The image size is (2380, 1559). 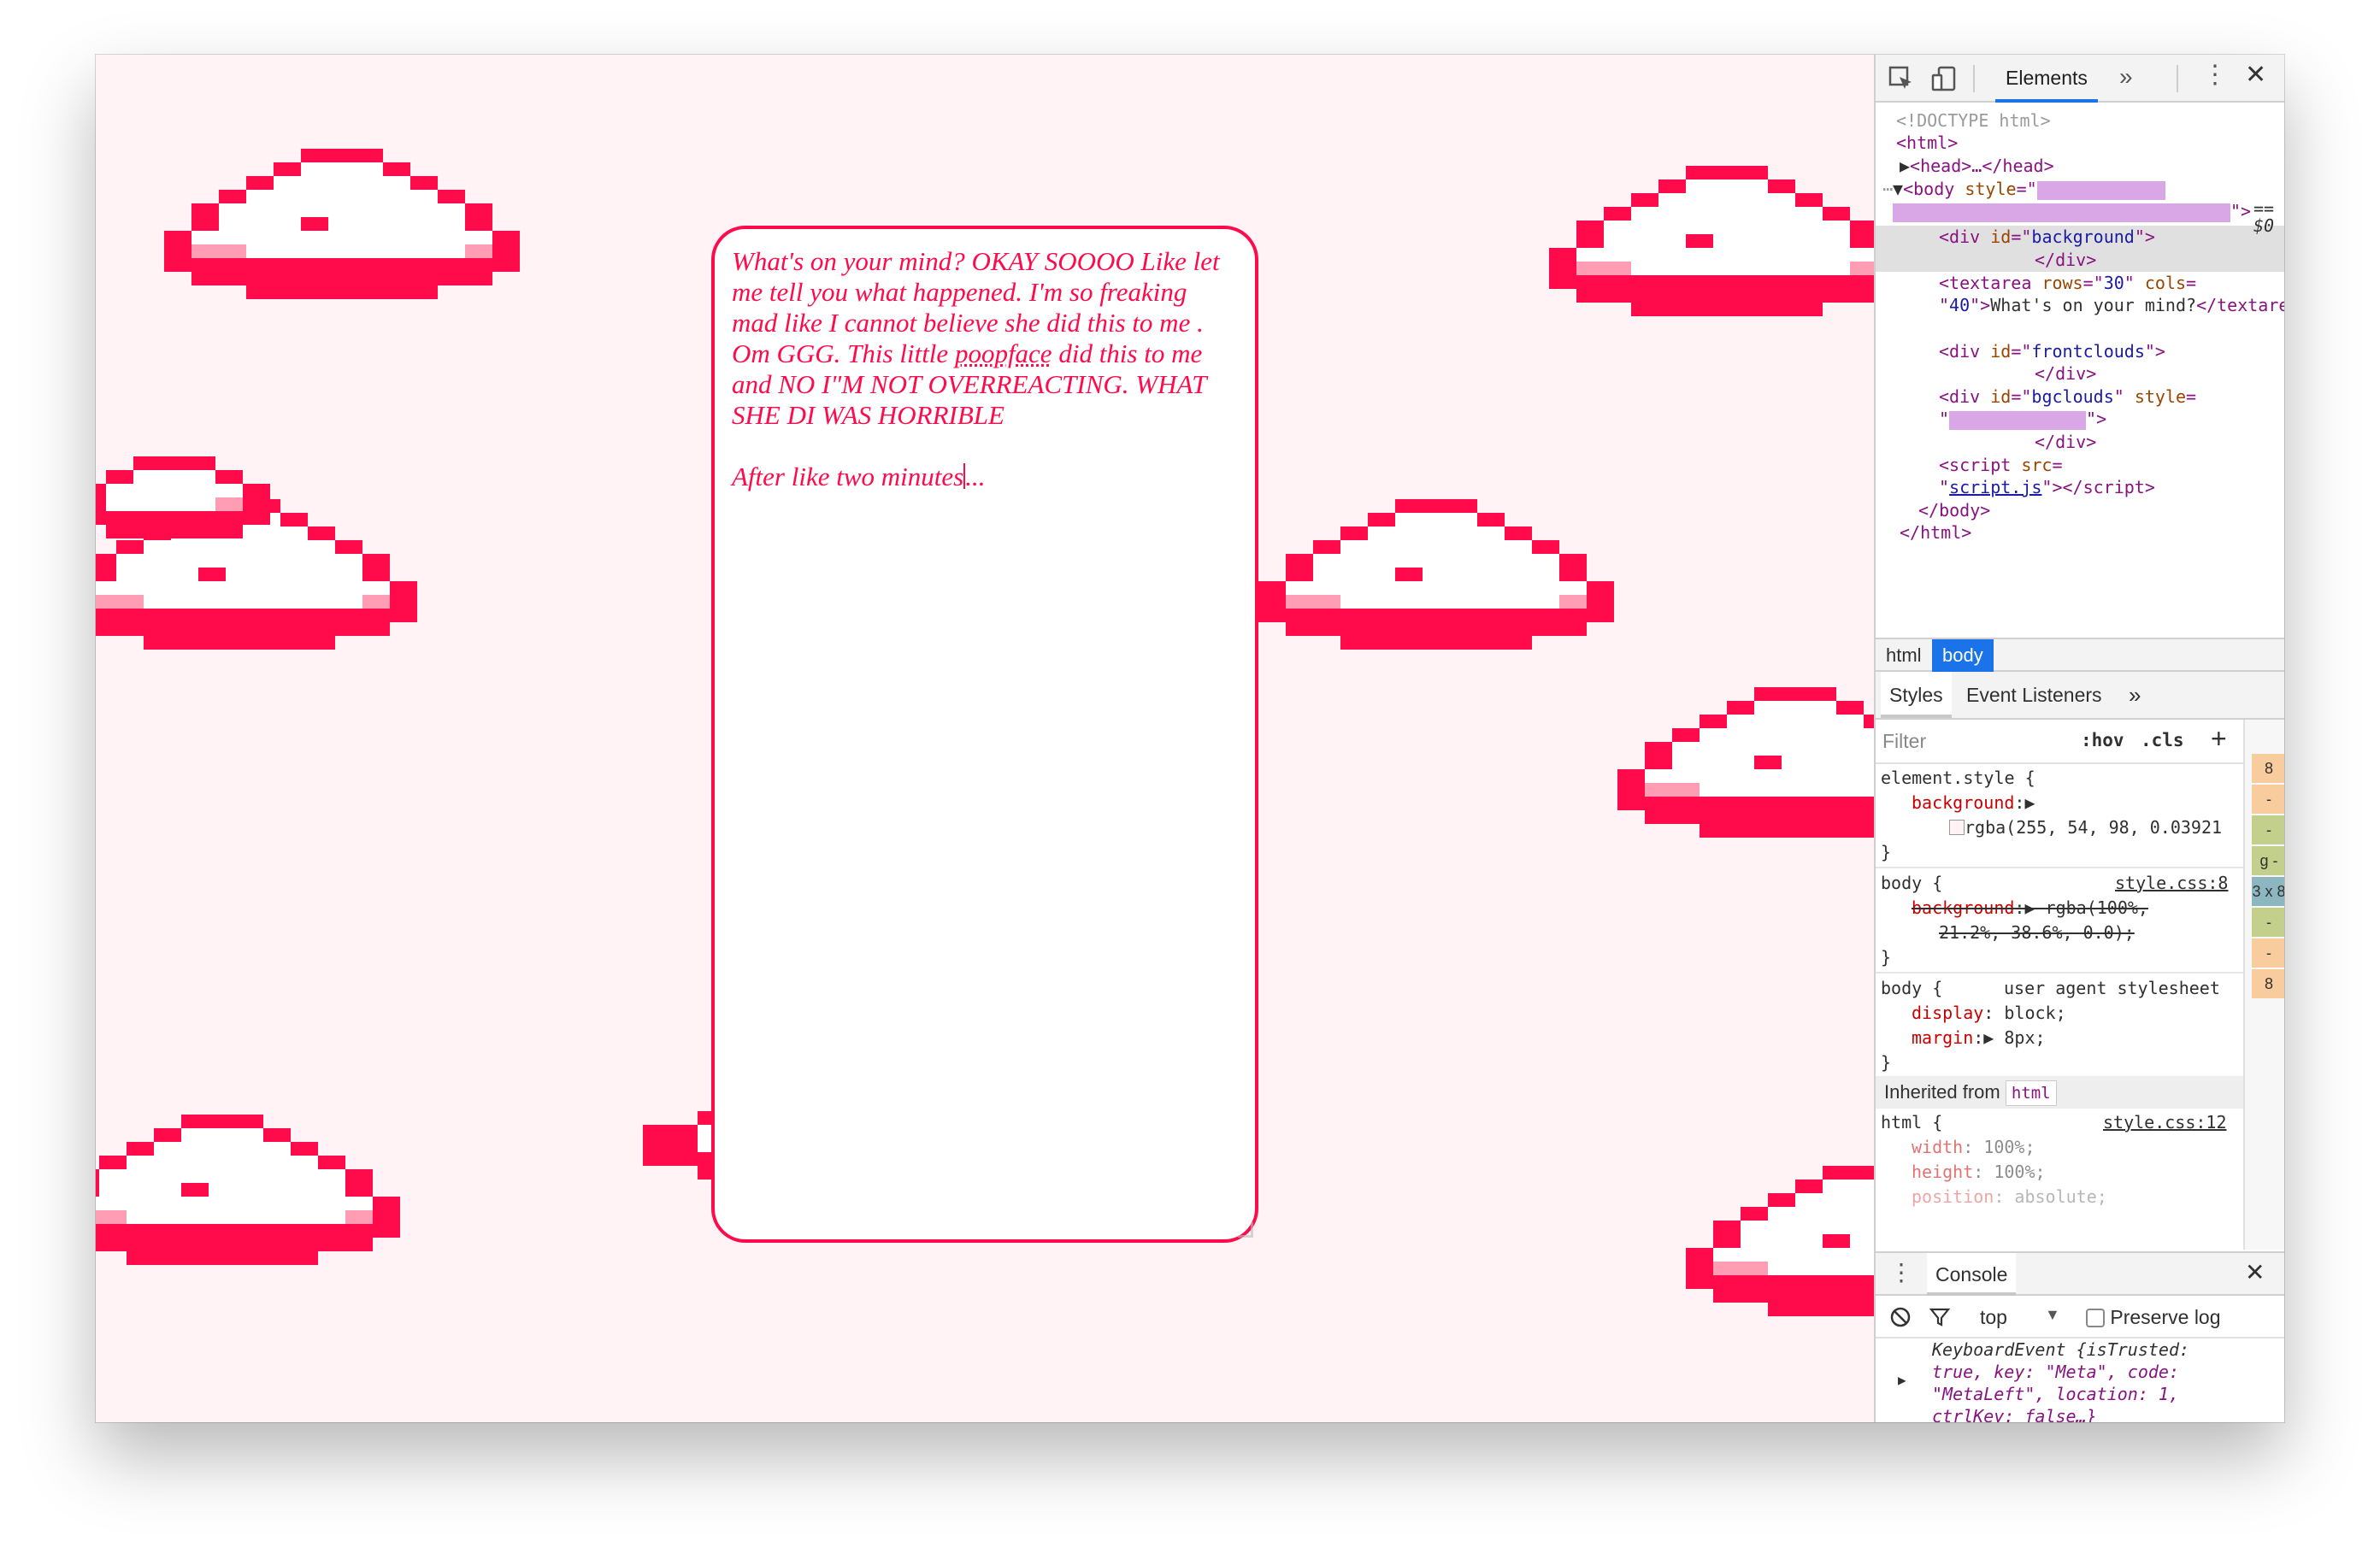 What do you see at coordinates (1942, 1092) in the screenshot?
I see `inherited-label: Inherited from` at bounding box center [1942, 1092].